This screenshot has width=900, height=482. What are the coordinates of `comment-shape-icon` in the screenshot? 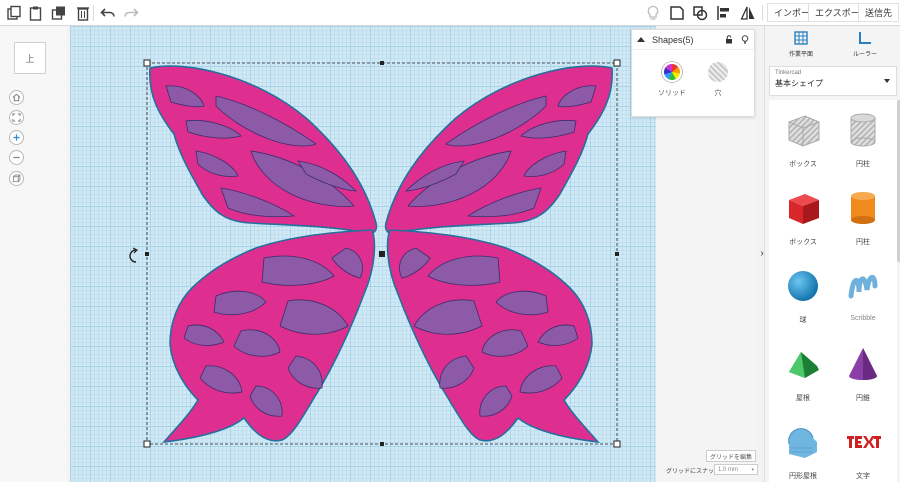 It's located at (677, 13).